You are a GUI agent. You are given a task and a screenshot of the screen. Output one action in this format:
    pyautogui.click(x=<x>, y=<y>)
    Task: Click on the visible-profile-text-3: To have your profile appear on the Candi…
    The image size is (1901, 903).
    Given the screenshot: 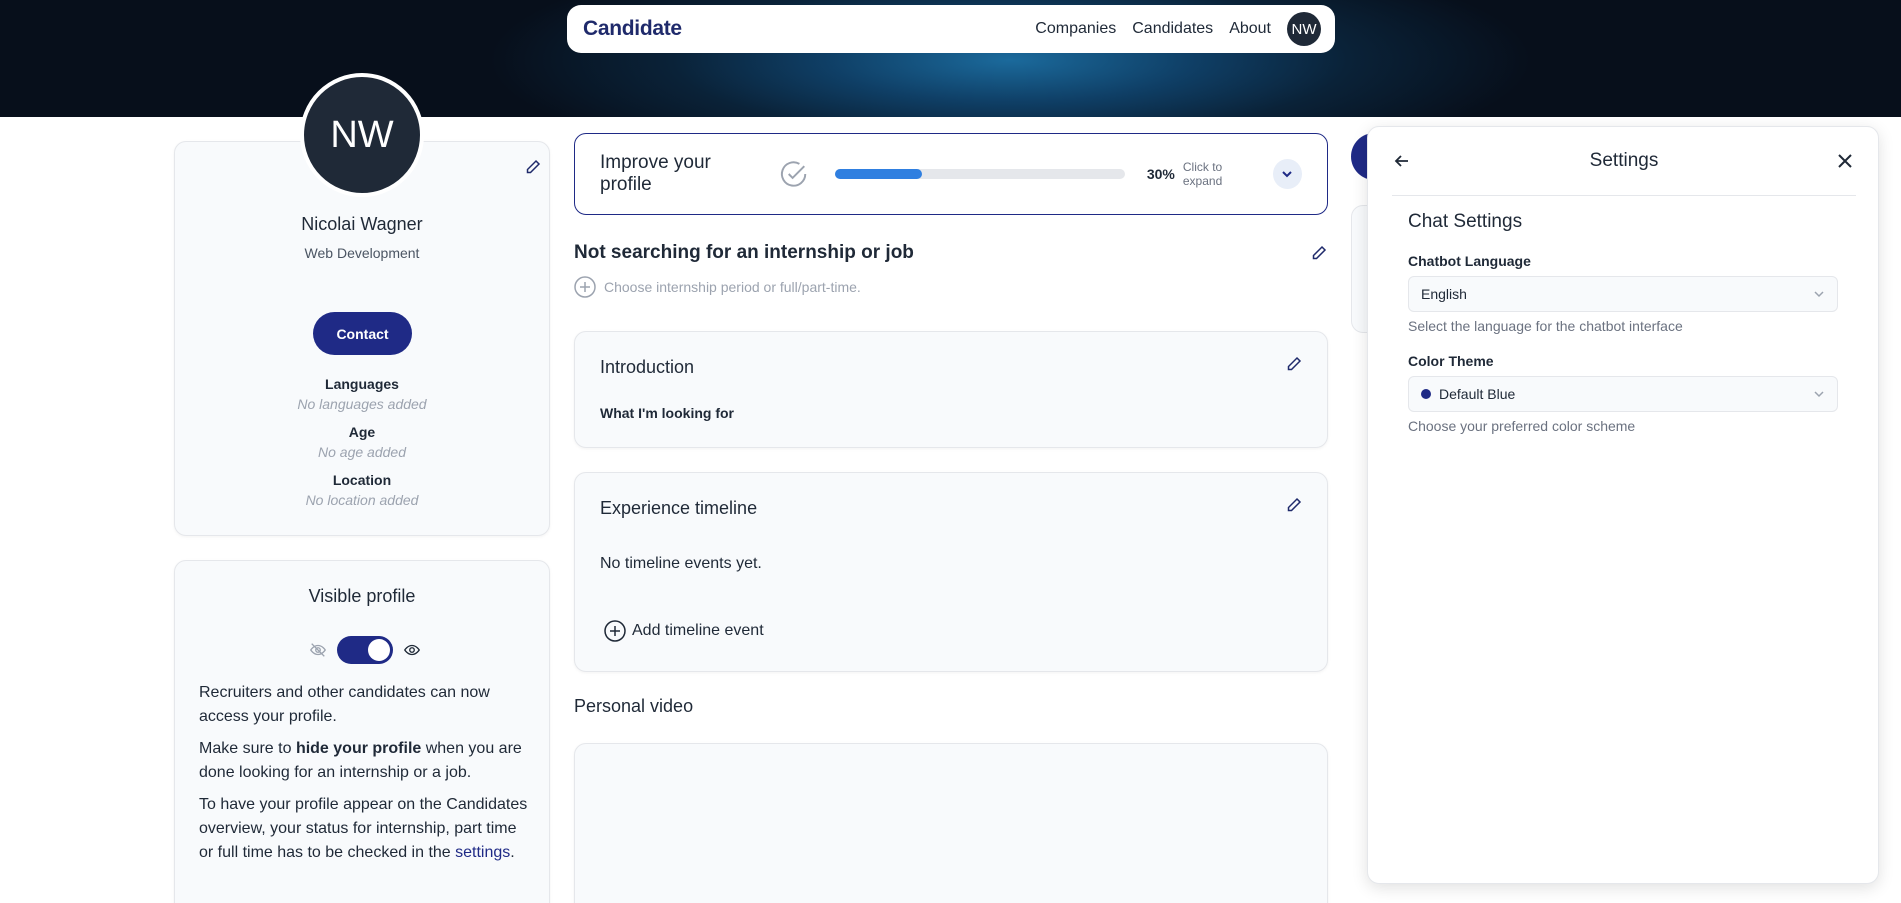 What is the action you would take?
    pyautogui.click(x=364, y=829)
    